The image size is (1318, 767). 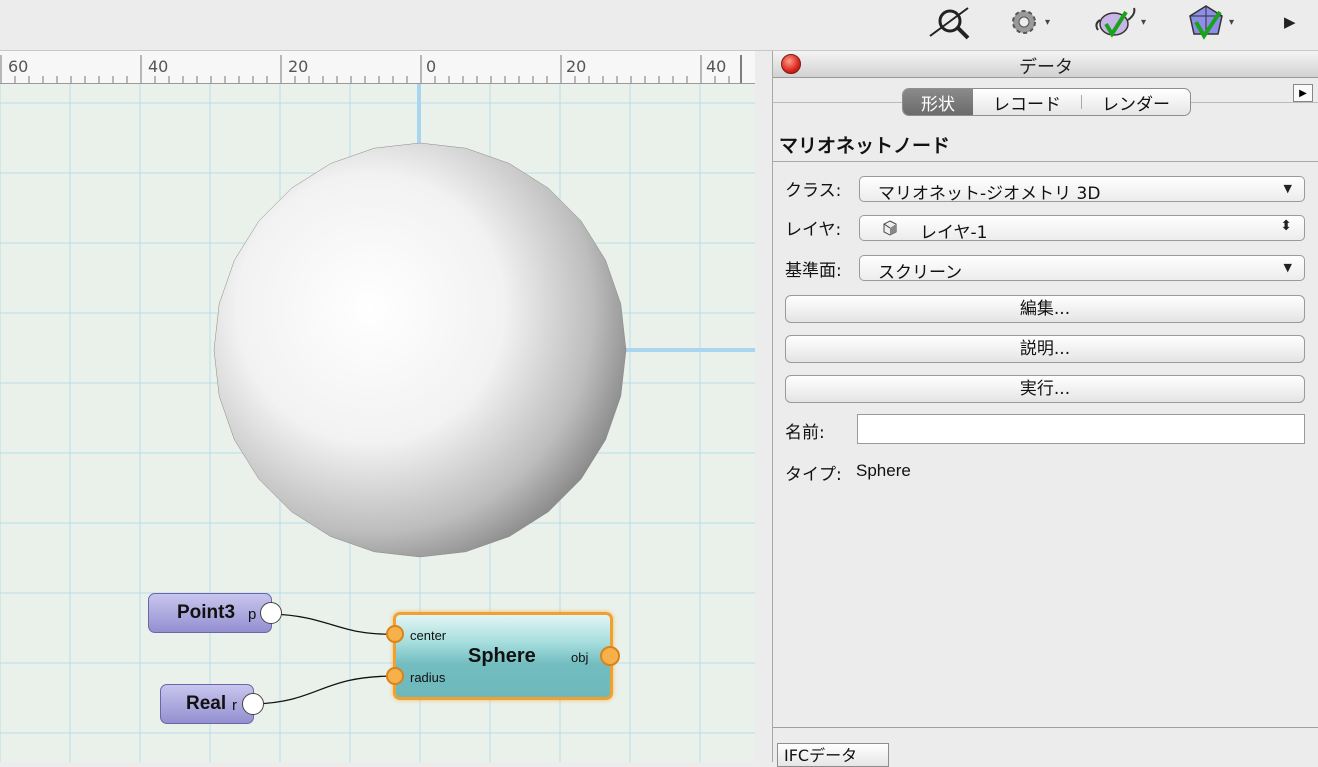 I want to click on magnifier-icon, so click(x=949, y=23).